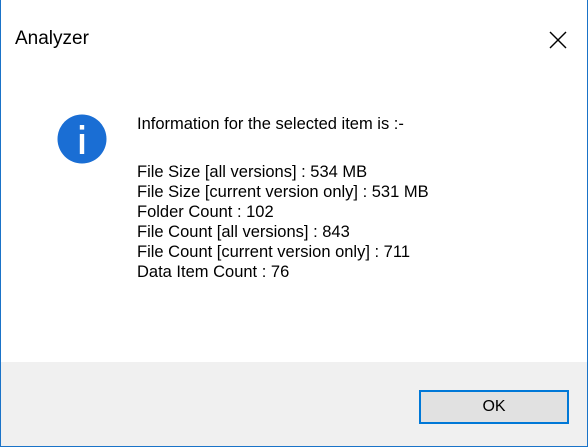 The height and width of the screenshot is (448, 588). Describe the element at coordinates (52, 38) in the screenshot. I see `window-title: Analyzer` at that location.